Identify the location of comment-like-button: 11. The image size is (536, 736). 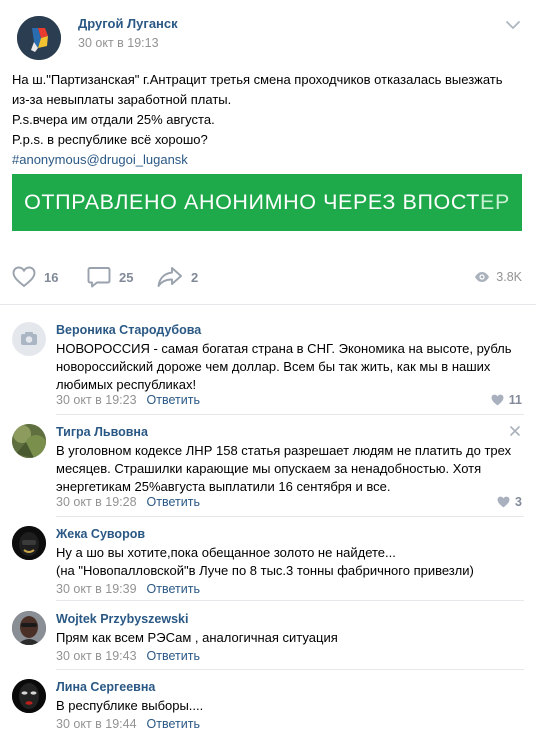
(506, 400).